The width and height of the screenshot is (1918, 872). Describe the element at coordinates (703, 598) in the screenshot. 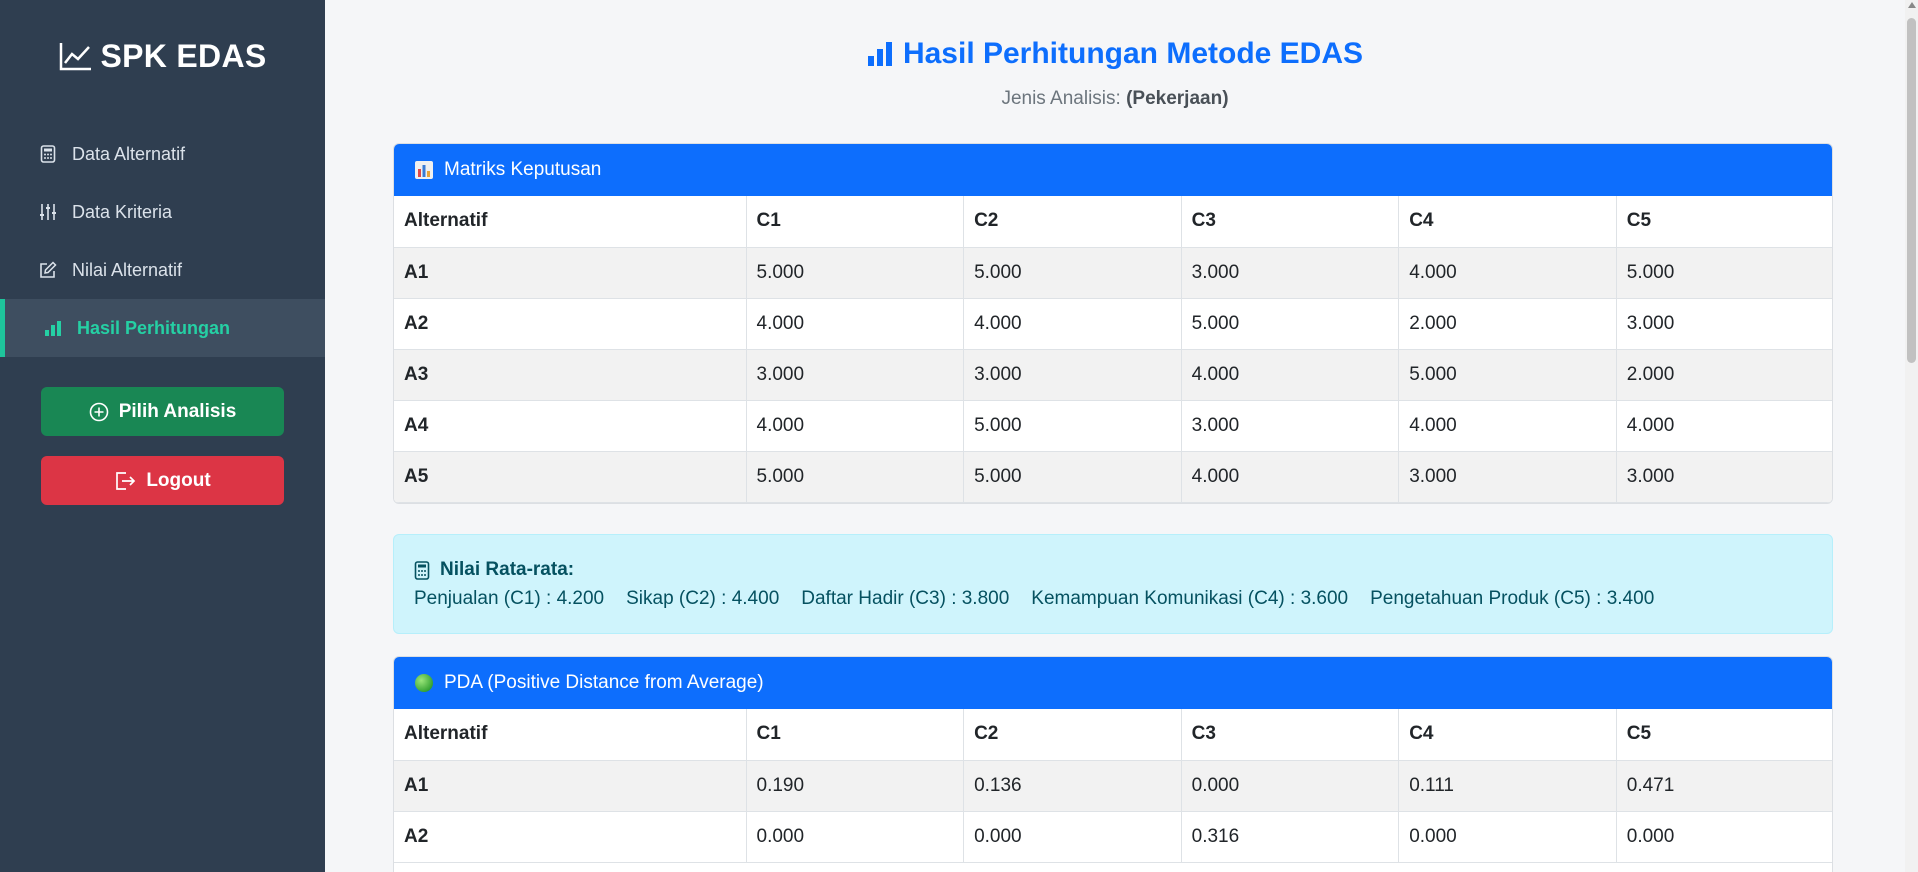

I see `average-value: Sikap (C2) : 4.400` at that location.